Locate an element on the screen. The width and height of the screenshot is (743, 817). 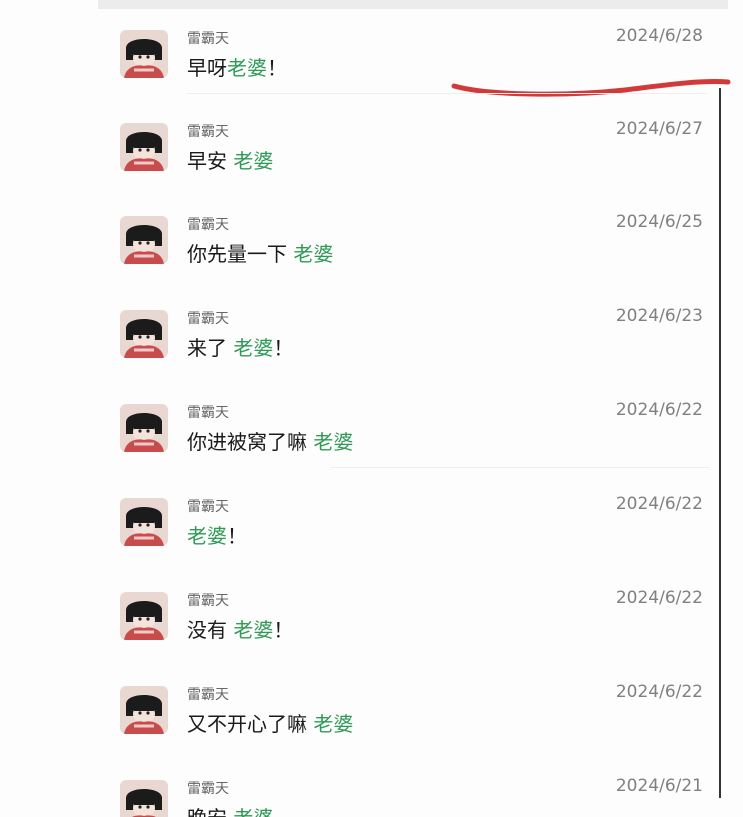
message-date: 2024/6/28 is located at coordinates (659, 36).